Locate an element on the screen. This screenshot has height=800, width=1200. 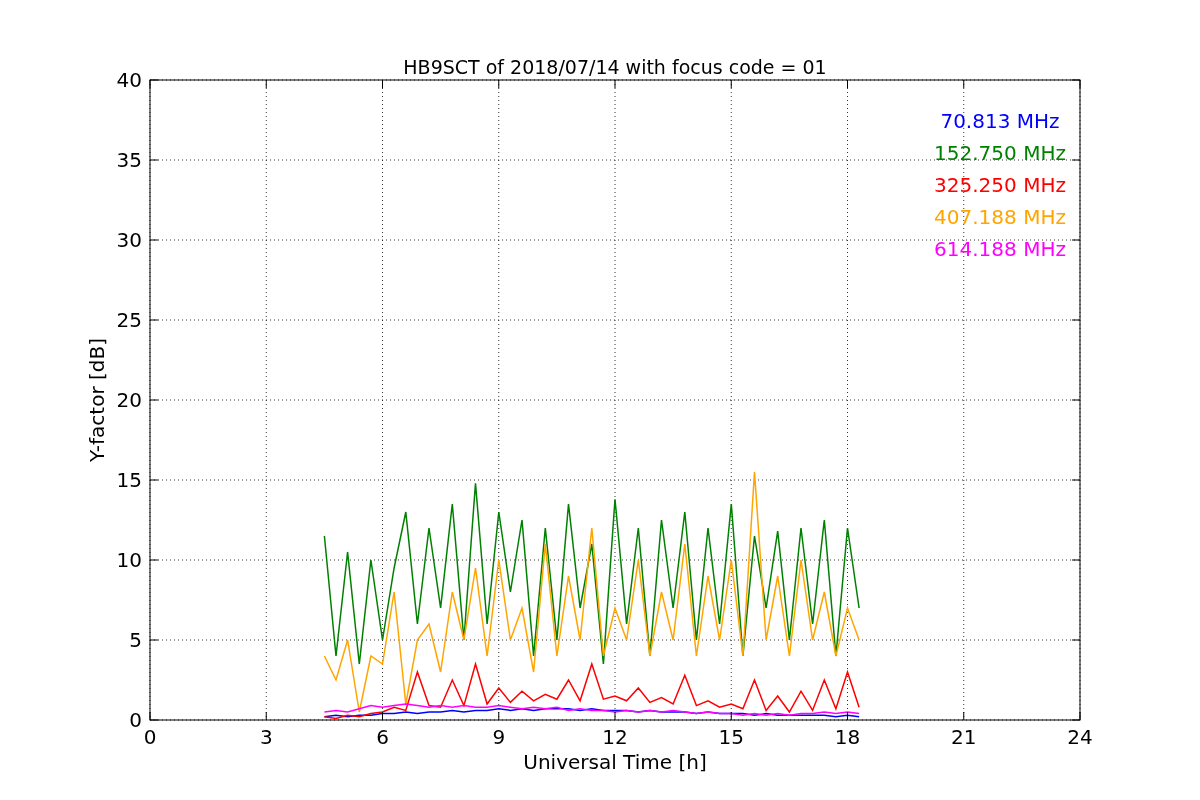
series-label: 325.250 MHz is located at coordinates (1000, 185).